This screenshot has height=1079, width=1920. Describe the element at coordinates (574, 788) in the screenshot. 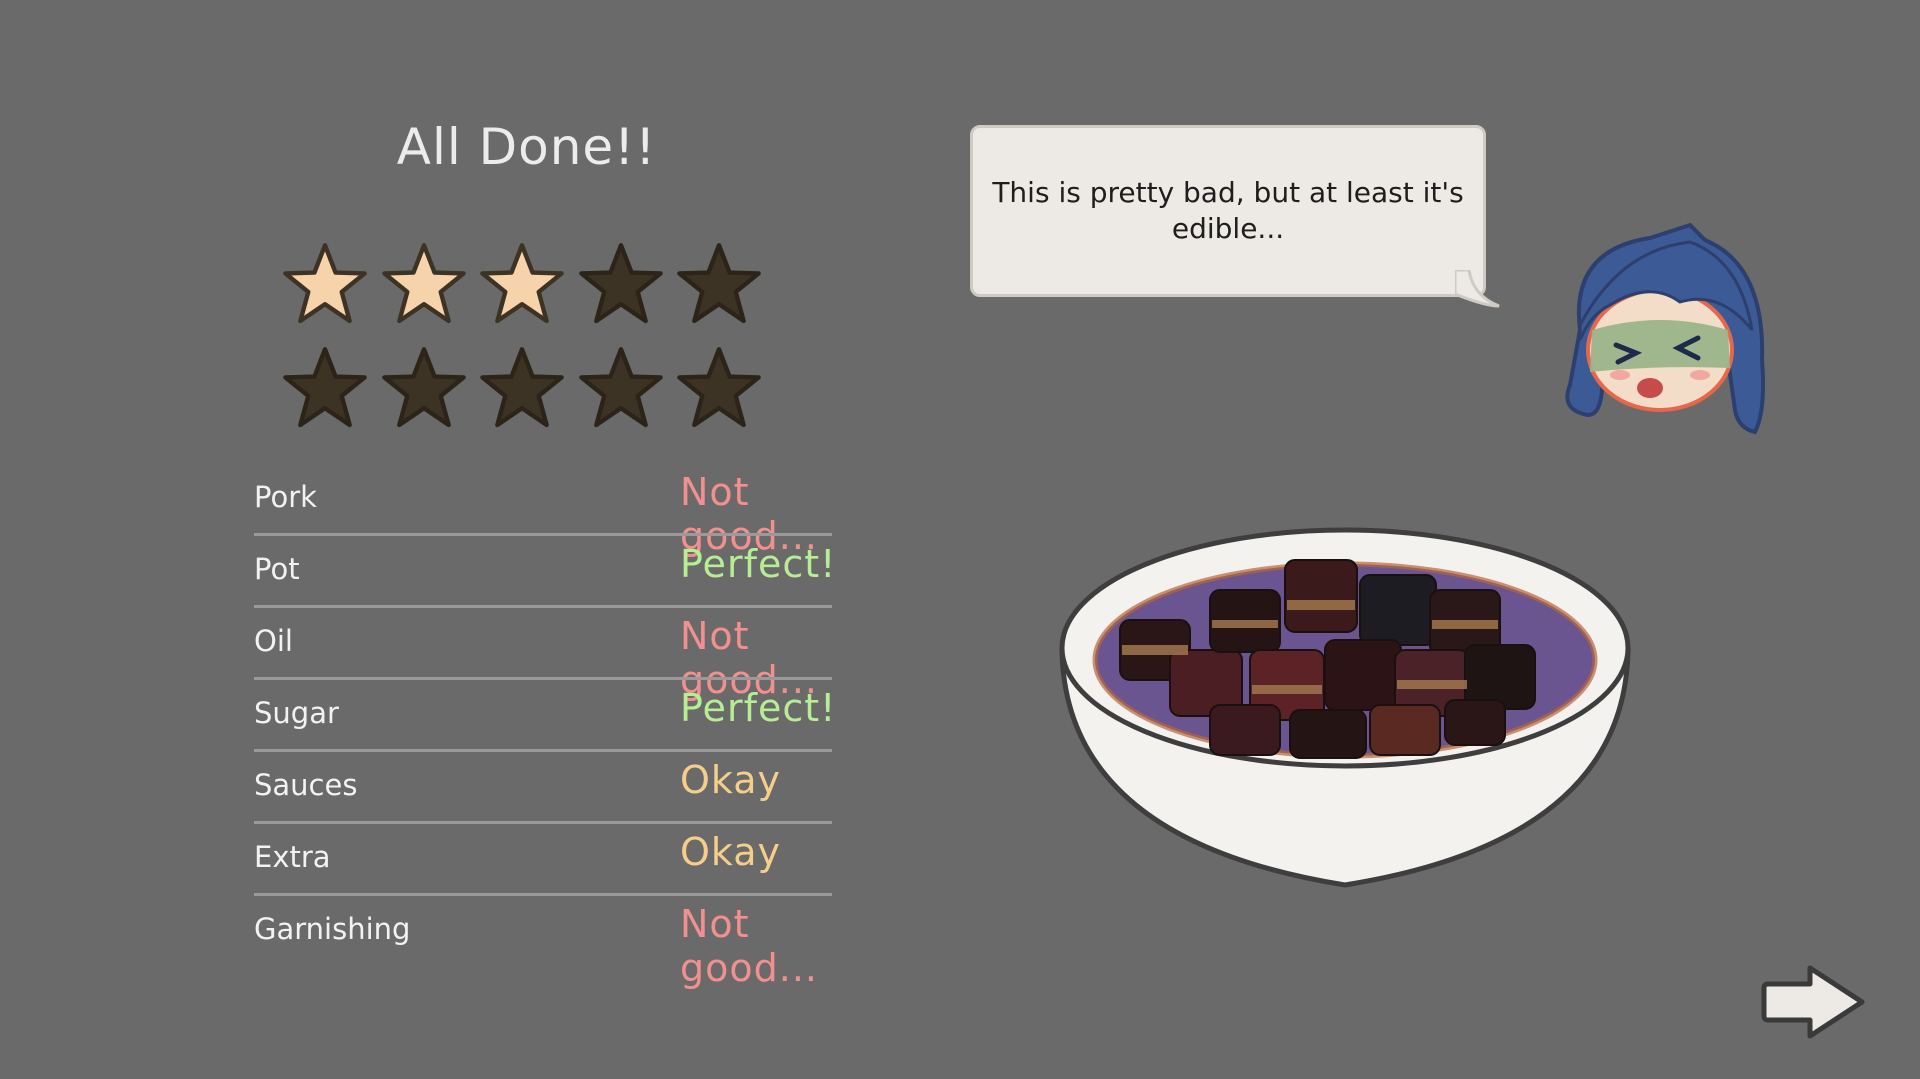

I see `rating-row: Sauces Okay` at that location.